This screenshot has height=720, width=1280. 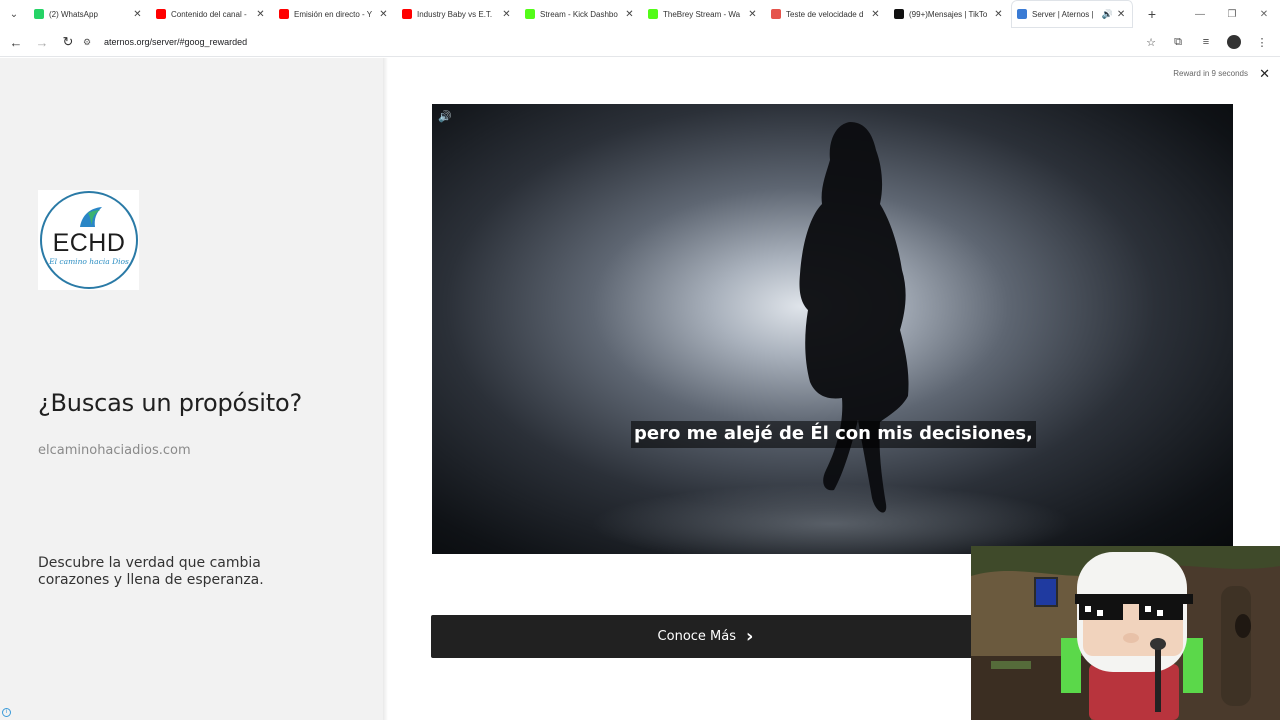 I want to click on logo-tagline: El camino hacia Dios, so click(x=89, y=261).